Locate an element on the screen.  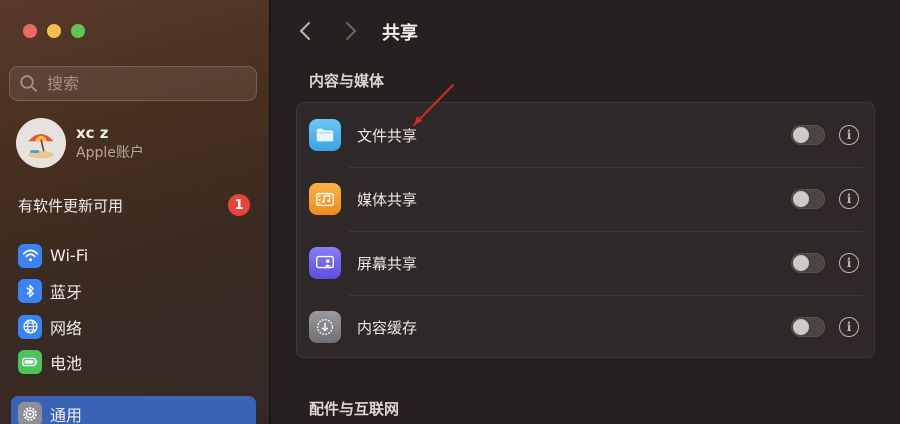
section-title-content-media: 内容与媒体 is located at coordinates (347, 81).